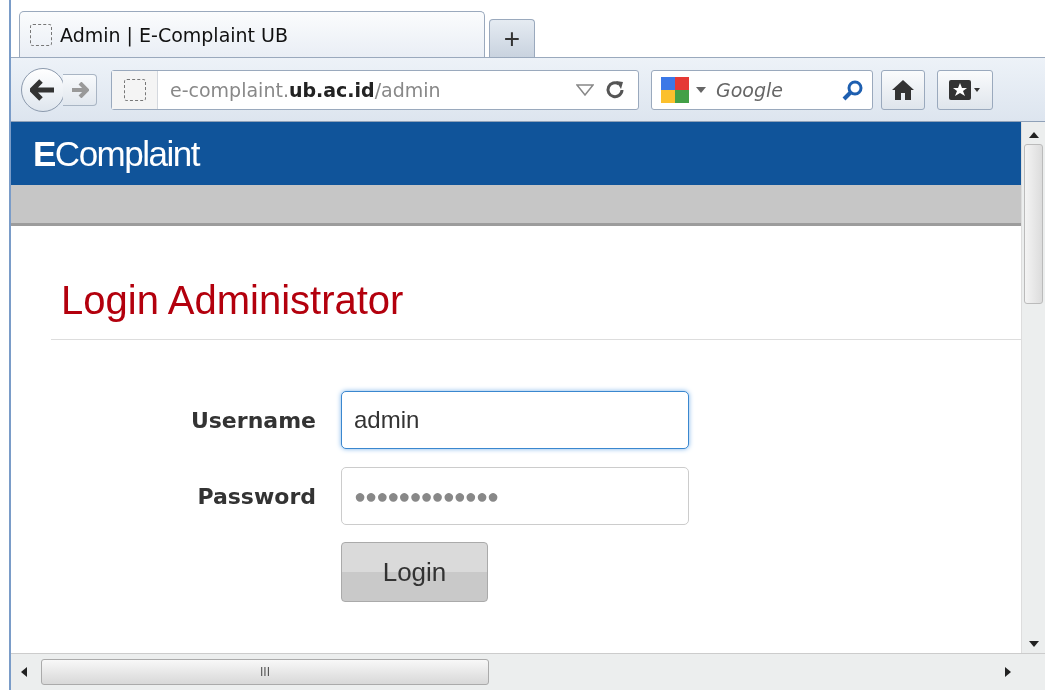 The width and height of the screenshot is (1045, 690). What do you see at coordinates (585, 89) in the screenshot?
I see `dropdown-icon` at bounding box center [585, 89].